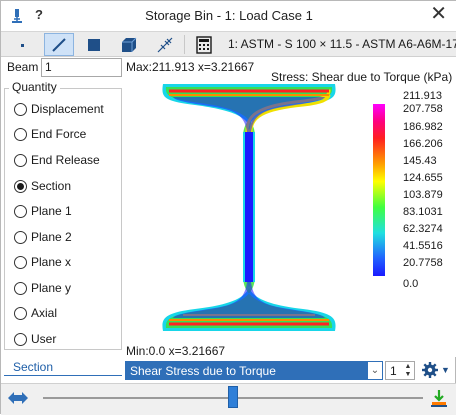 The width and height of the screenshot is (456, 415). What do you see at coordinates (81, 67) in the screenshot?
I see `beam-input: 1` at bounding box center [81, 67].